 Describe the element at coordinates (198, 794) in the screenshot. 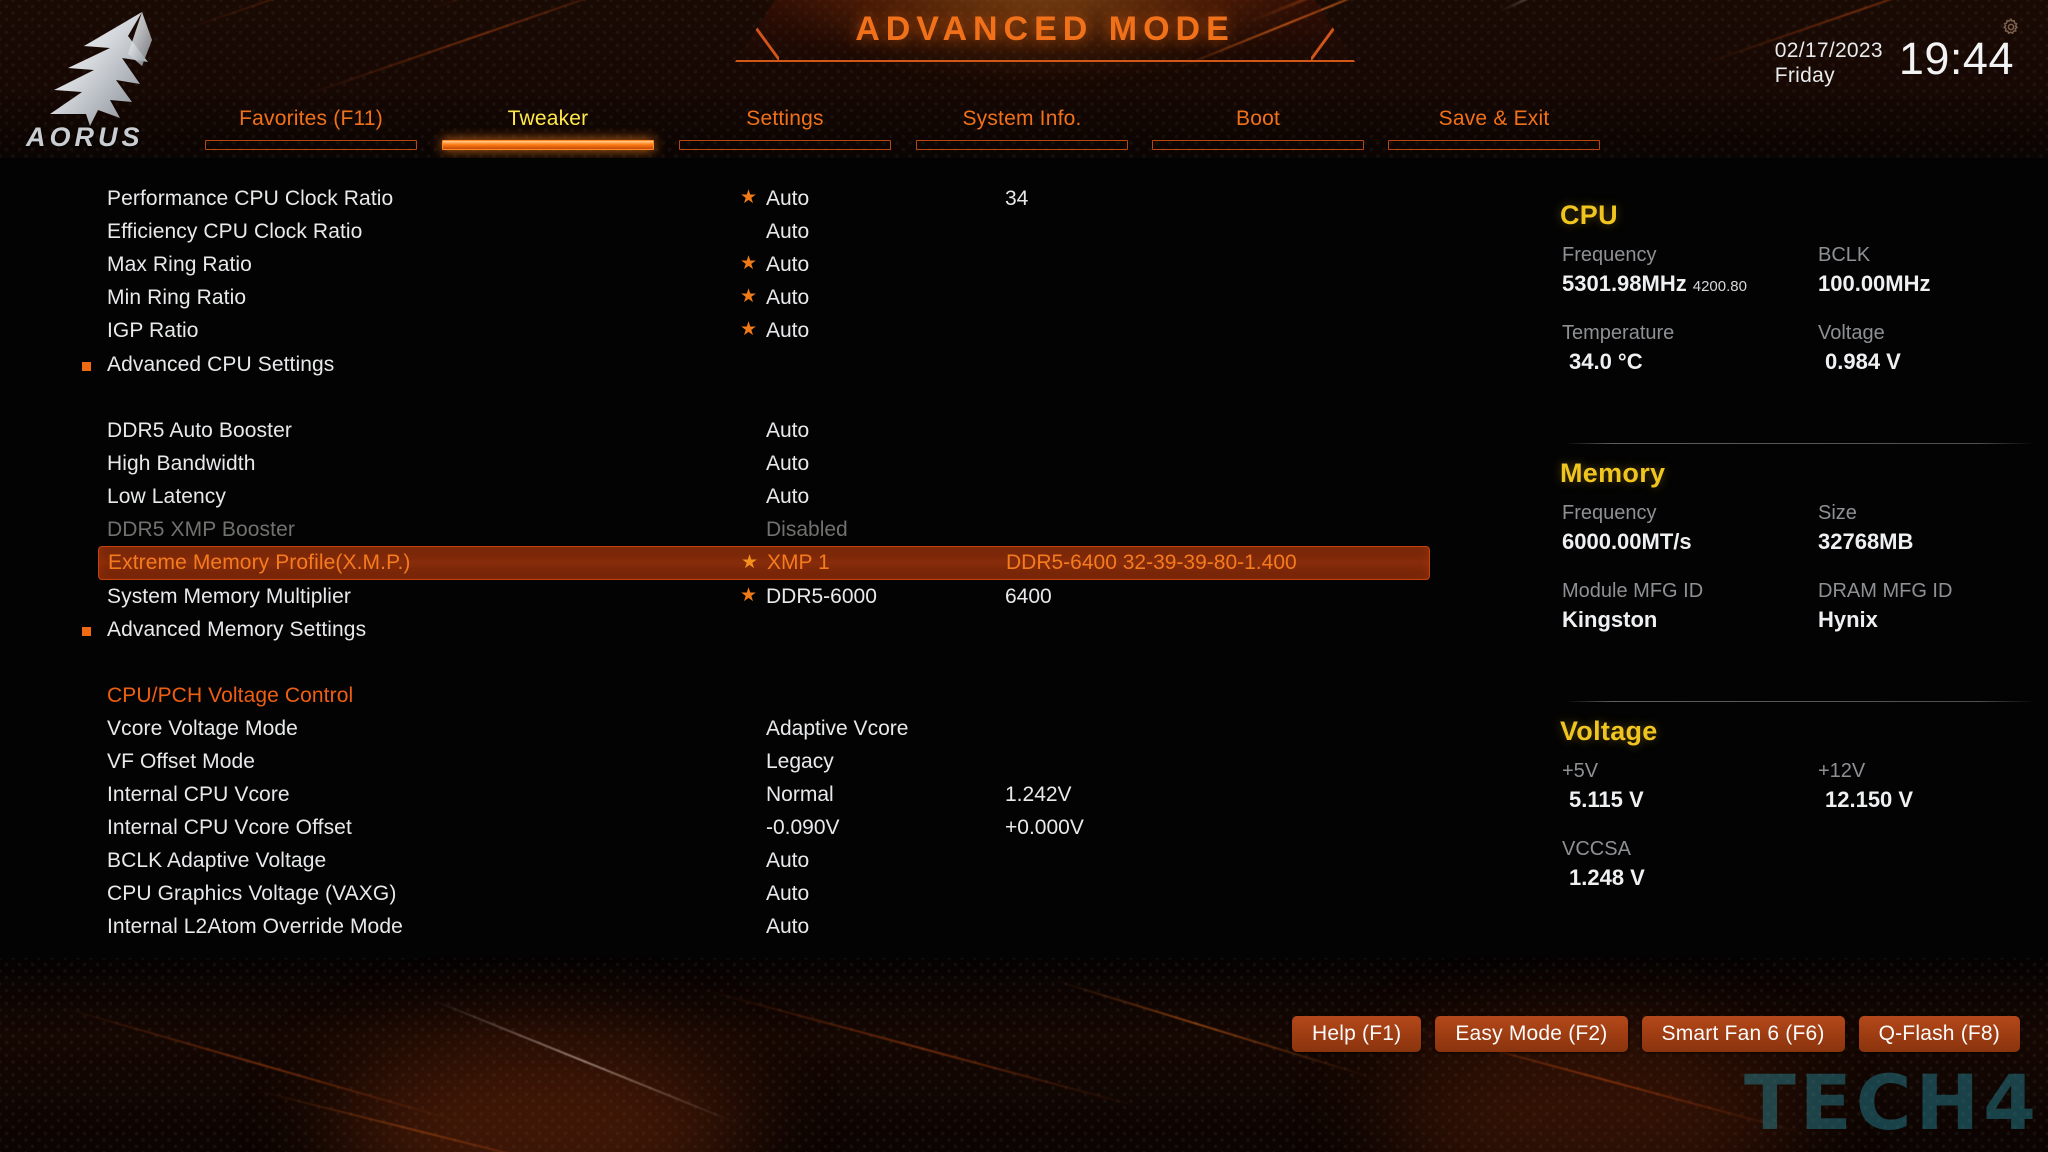

I see `setting-label: Internal CPU Vcore` at that location.